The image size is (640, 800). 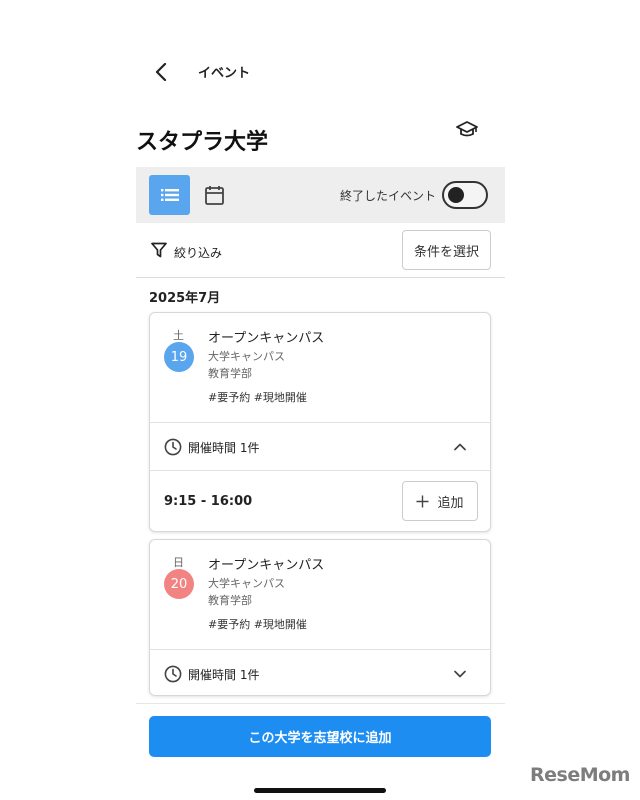 What do you see at coordinates (465, 195) in the screenshot?
I see `ended-events-toggle` at bounding box center [465, 195].